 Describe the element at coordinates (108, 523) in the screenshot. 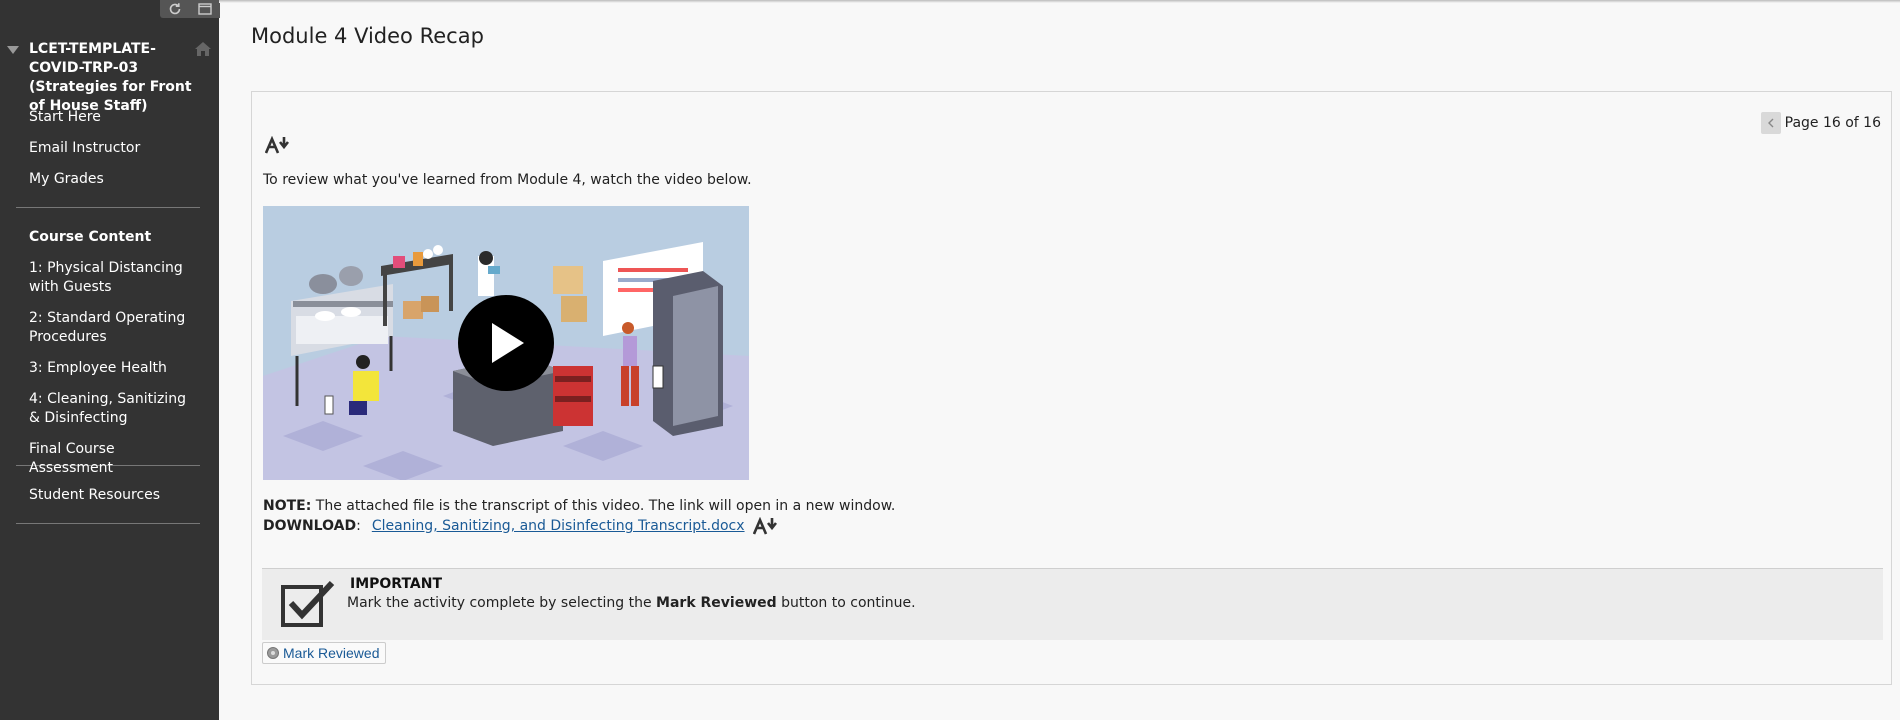

I see `menu-divider` at that location.